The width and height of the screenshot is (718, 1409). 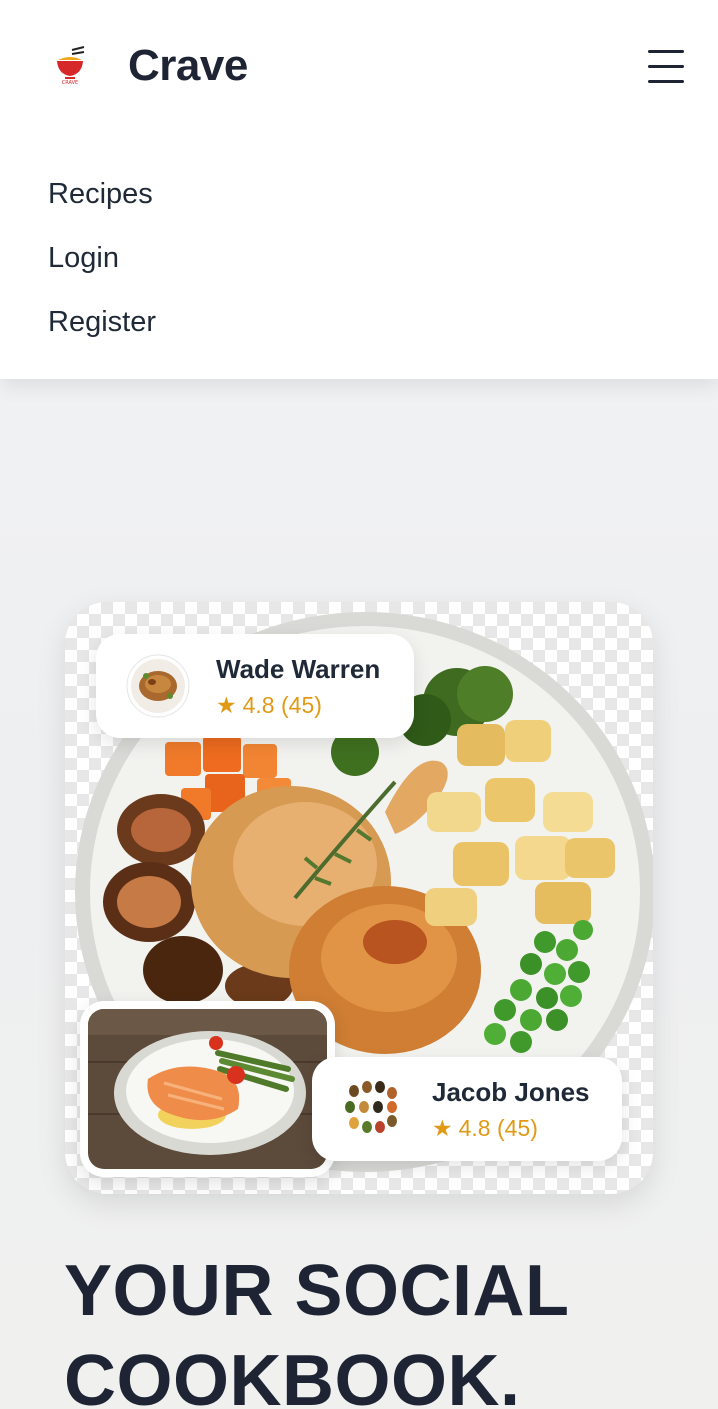 I want to click on recipe-card-wade-warren: Wade Warren ★ 4.8 (45), so click(x=255, y=686).